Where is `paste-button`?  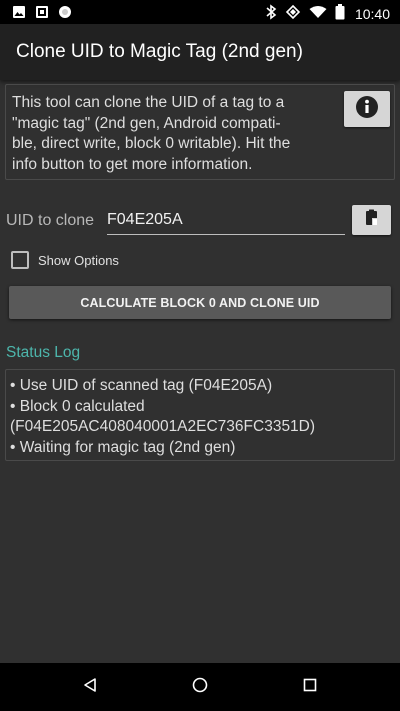 paste-button is located at coordinates (371, 220).